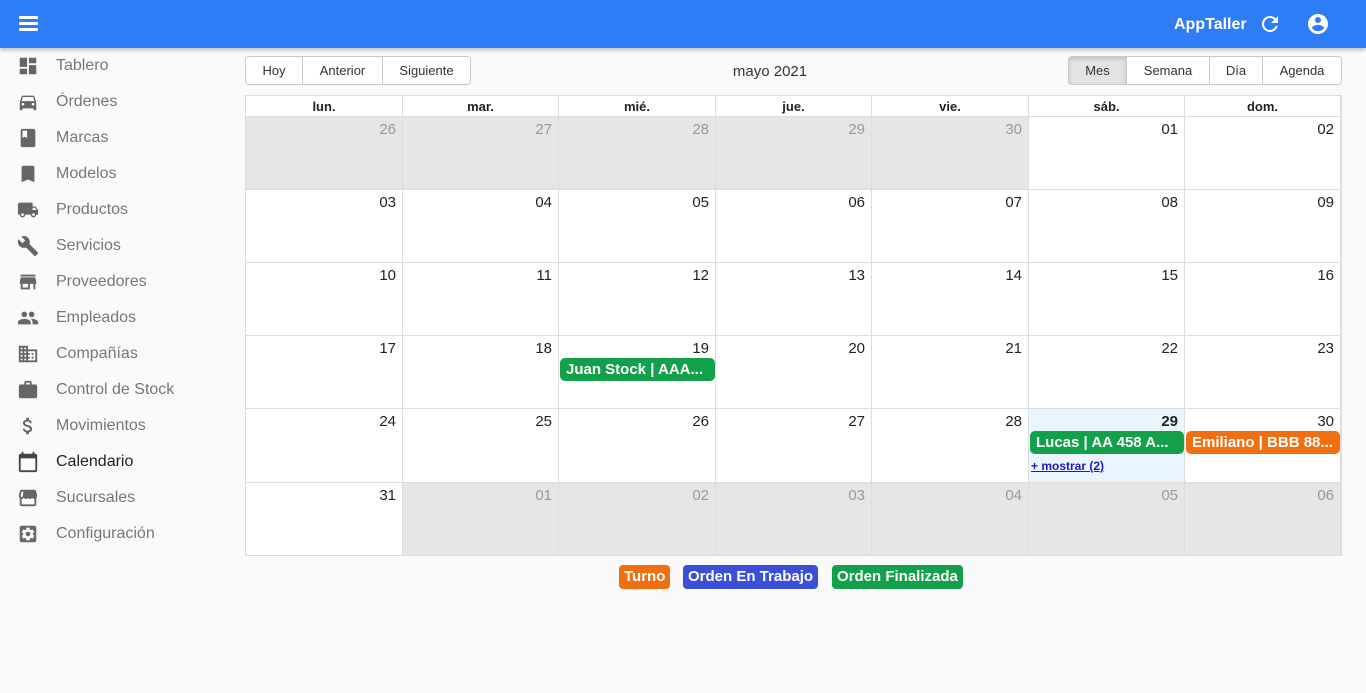  I want to click on day-number: 16, so click(1325, 275).